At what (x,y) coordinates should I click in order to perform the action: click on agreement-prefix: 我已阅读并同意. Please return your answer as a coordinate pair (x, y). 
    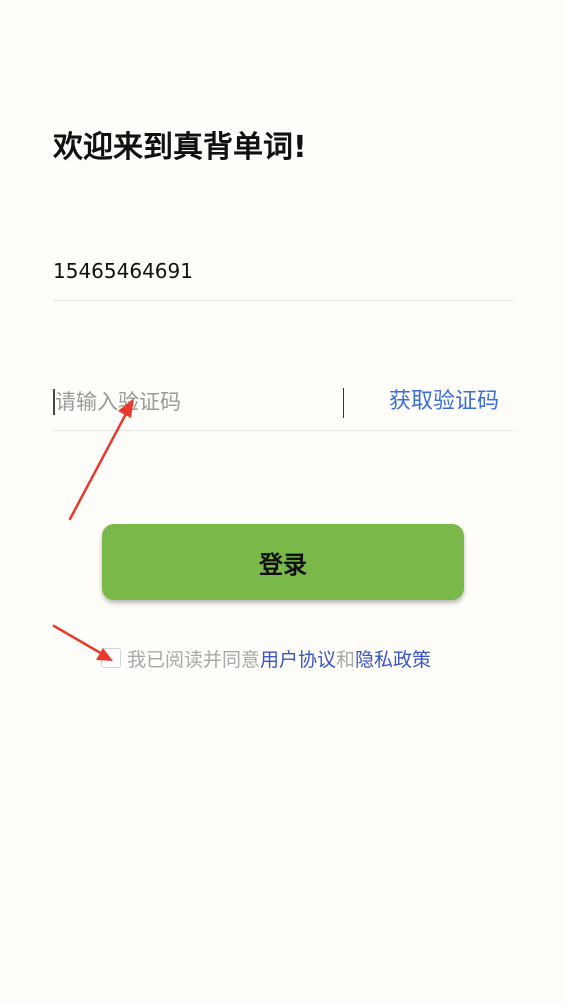
    Looking at the image, I should click on (194, 659).